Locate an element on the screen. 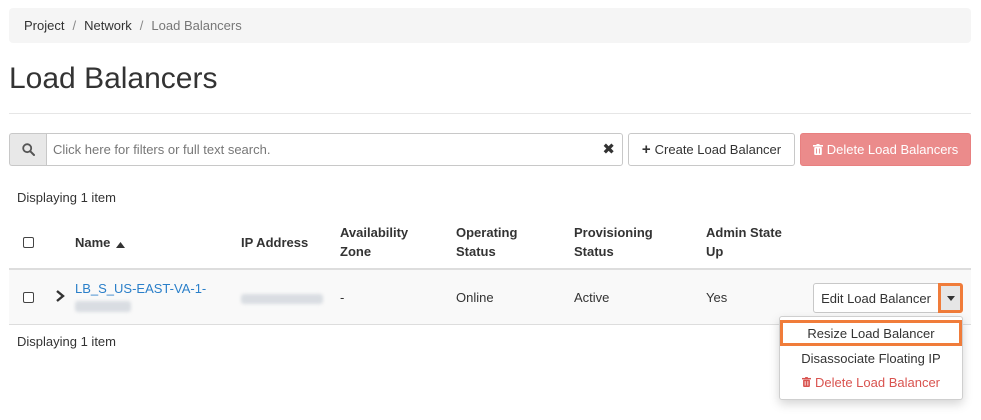  row-actions-dropdown-toggle is located at coordinates (950, 298).